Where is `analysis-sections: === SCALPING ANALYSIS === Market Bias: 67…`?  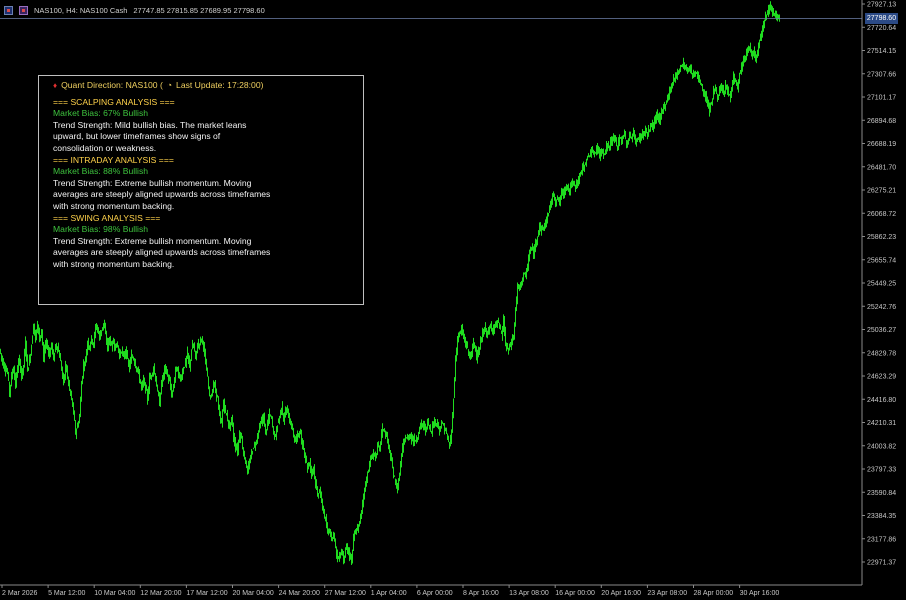 analysis-sections: === SCALPING ANALYSIS === Market Bias: 67… is located at coordinates (201, 184).